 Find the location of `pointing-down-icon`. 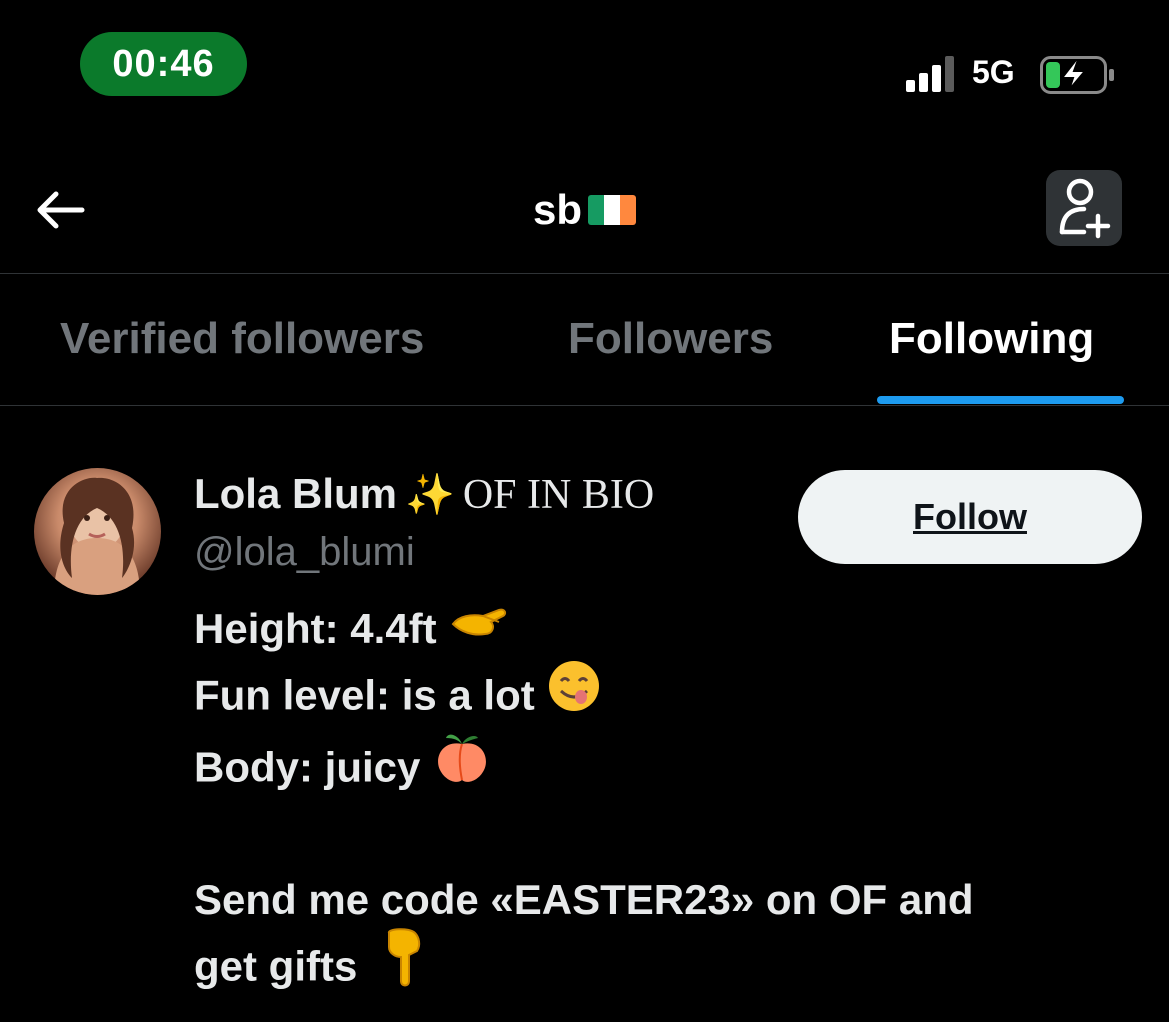

pointing-down-icon is located at coordinates (403, 965).